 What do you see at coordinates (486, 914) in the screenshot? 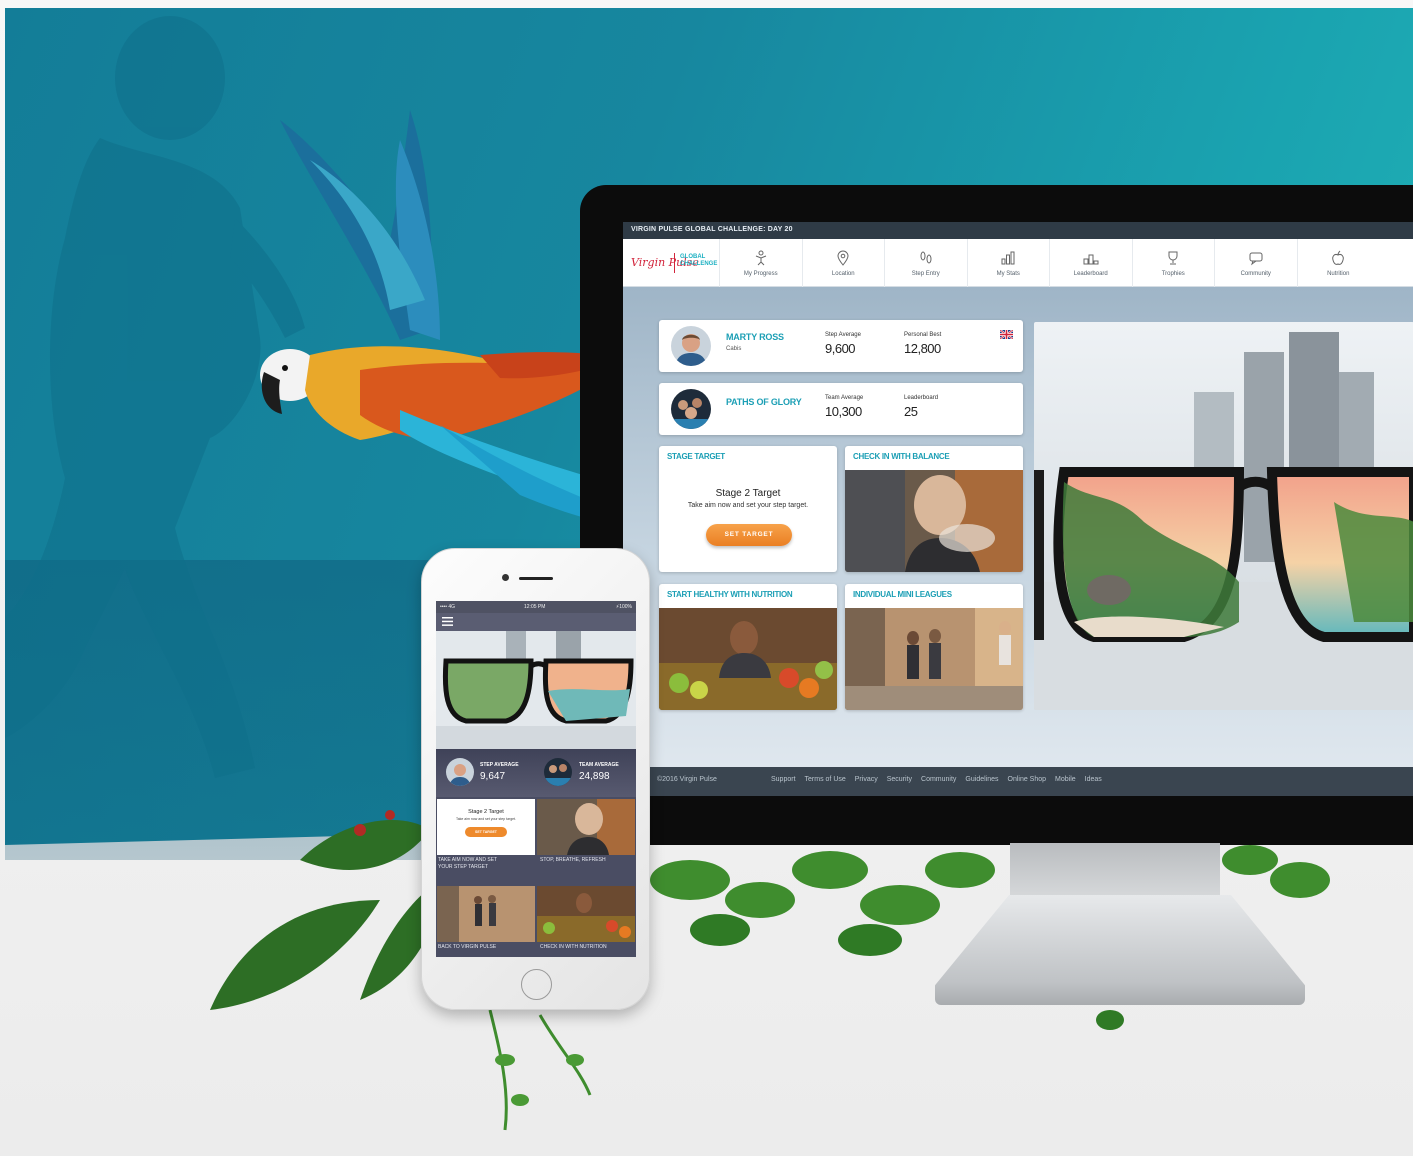
I see `phone-running-photo` at bounding box center [486, 914].